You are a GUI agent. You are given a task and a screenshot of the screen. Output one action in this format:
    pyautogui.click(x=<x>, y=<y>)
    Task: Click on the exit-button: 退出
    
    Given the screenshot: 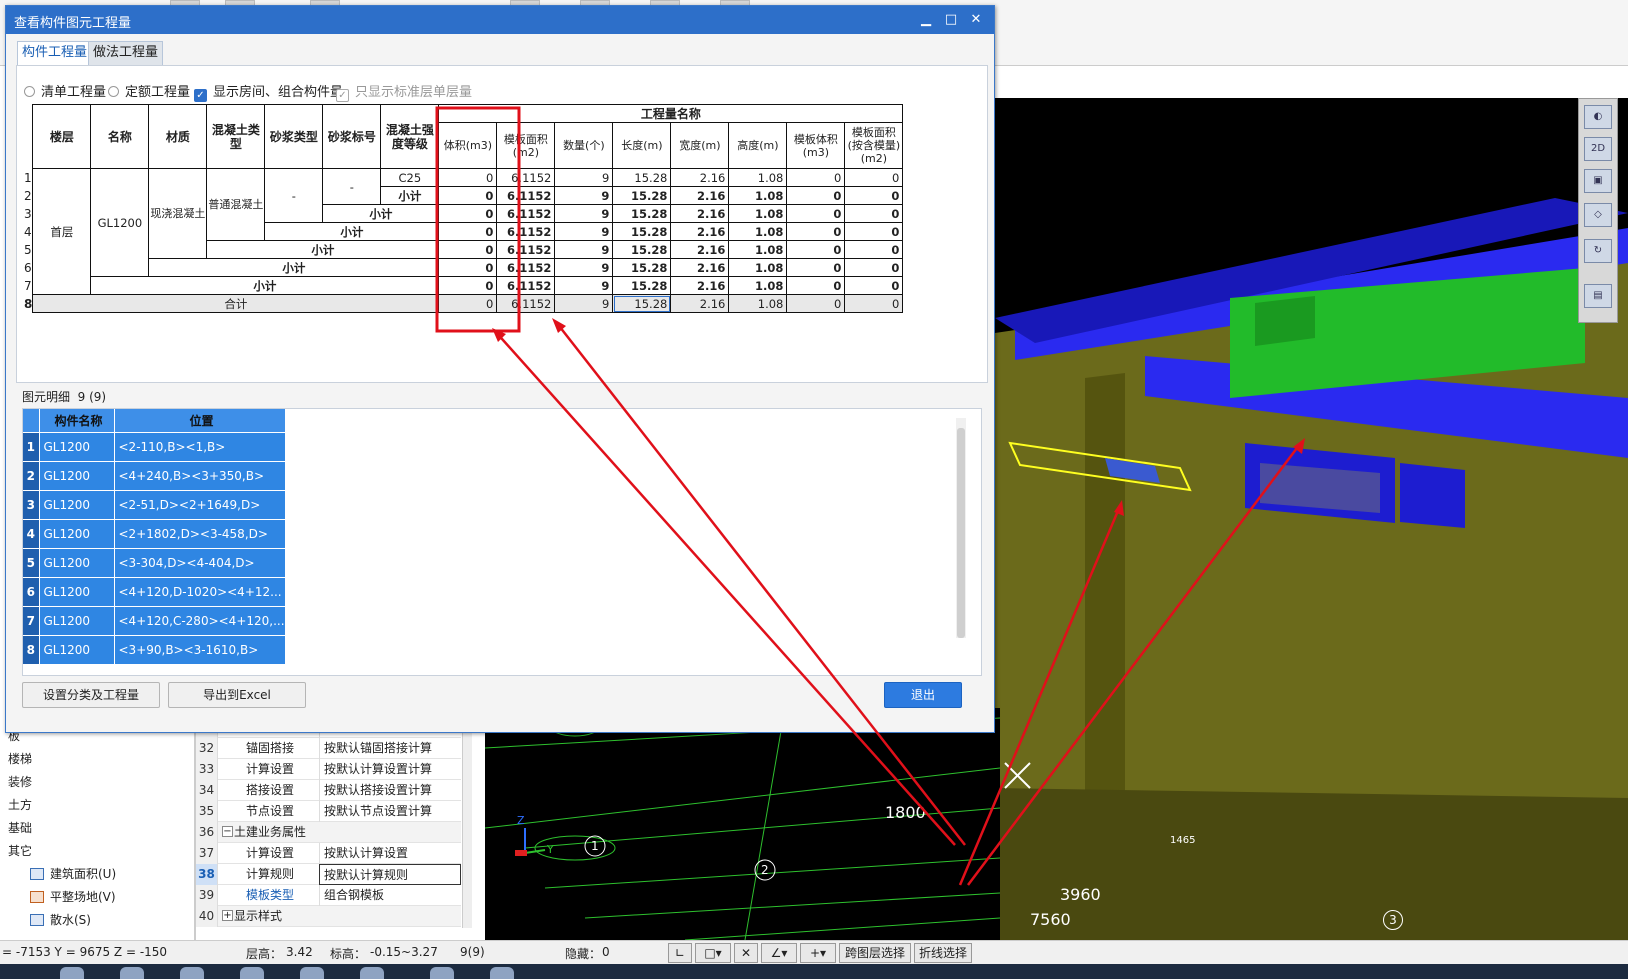 What is the action you would take?
    pyautogui.click(x=923, y=695)
    